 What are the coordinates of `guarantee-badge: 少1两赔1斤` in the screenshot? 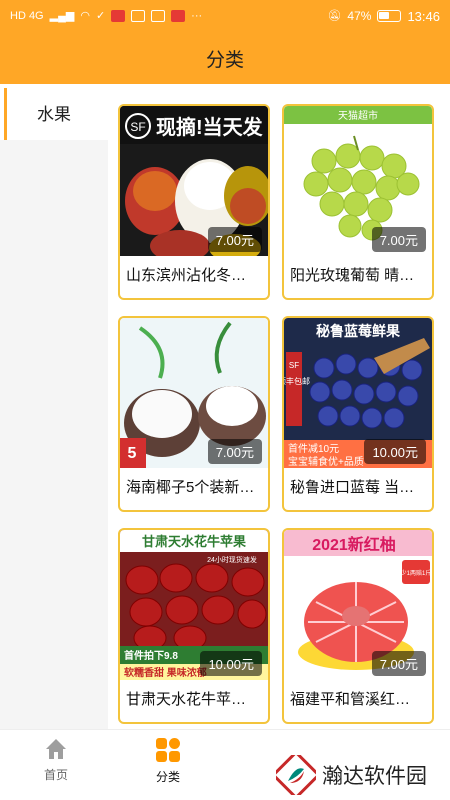 It's located at (416, 573).